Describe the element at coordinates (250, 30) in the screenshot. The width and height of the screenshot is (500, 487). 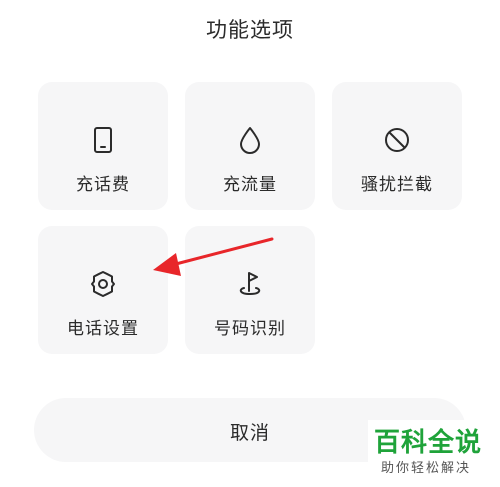
I see `sheet-title: 功能选项` at that location.